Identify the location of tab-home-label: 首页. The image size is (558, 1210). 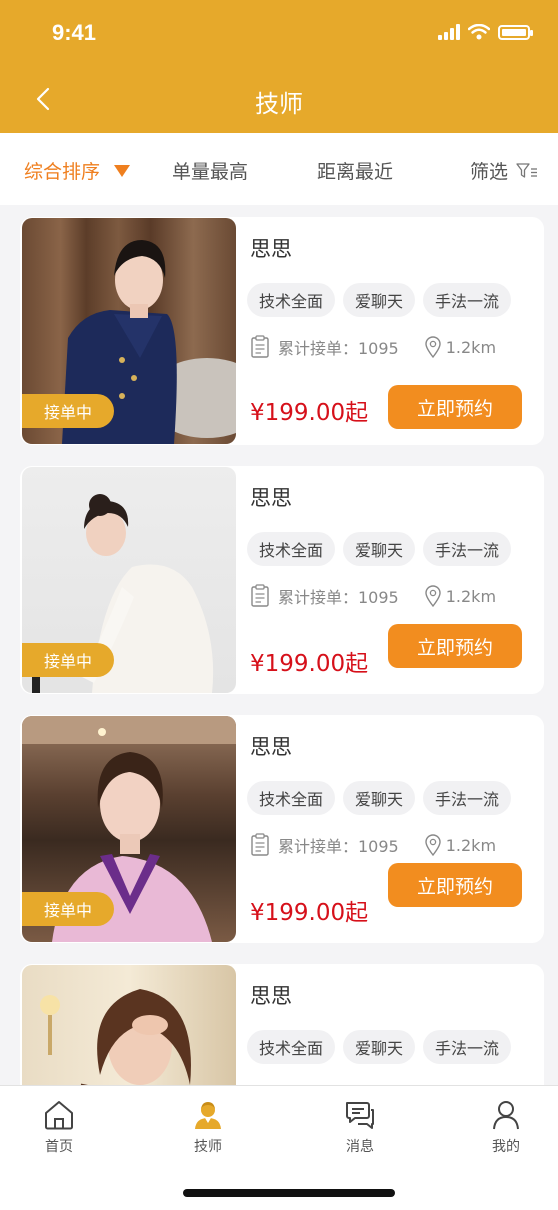
(59, 1147).